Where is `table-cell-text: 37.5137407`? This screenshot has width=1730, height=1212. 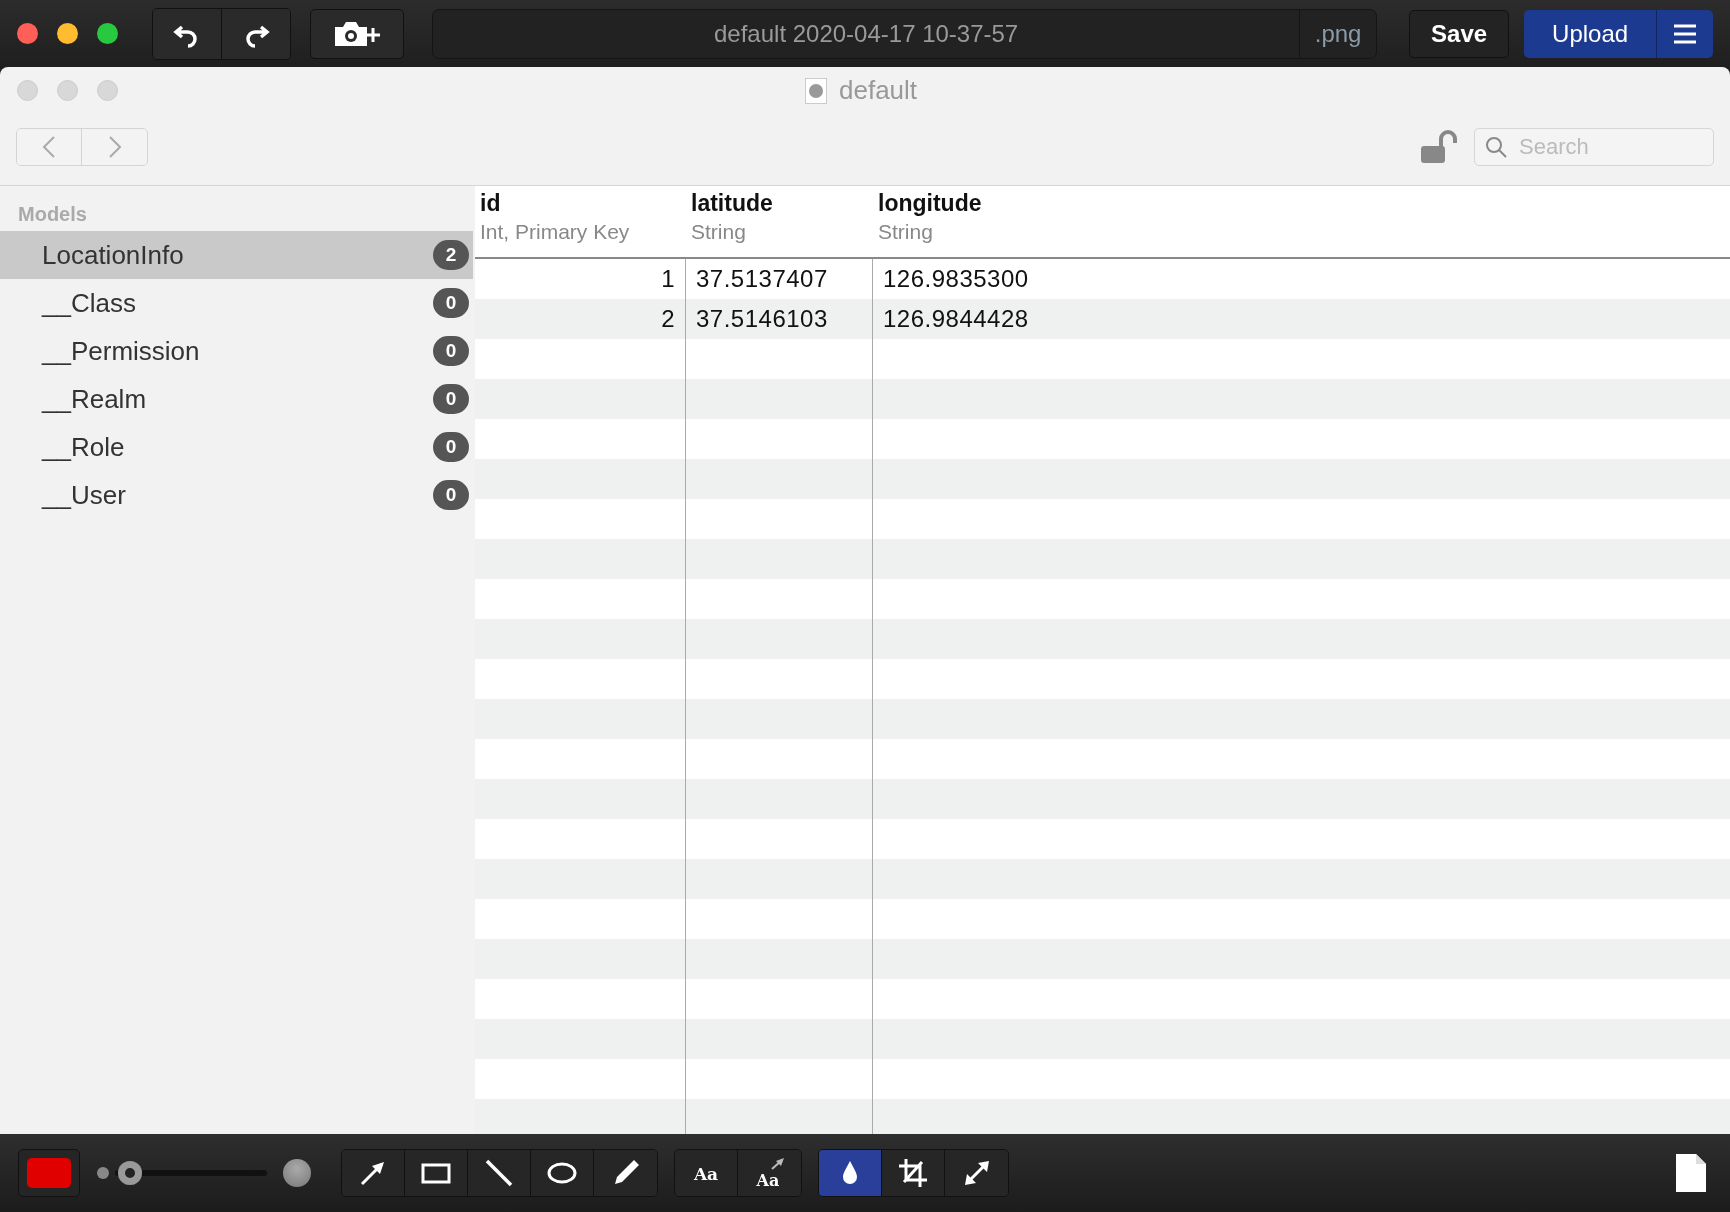 table-cell-text: 37.5137407 is located at coordinates (762, 279).